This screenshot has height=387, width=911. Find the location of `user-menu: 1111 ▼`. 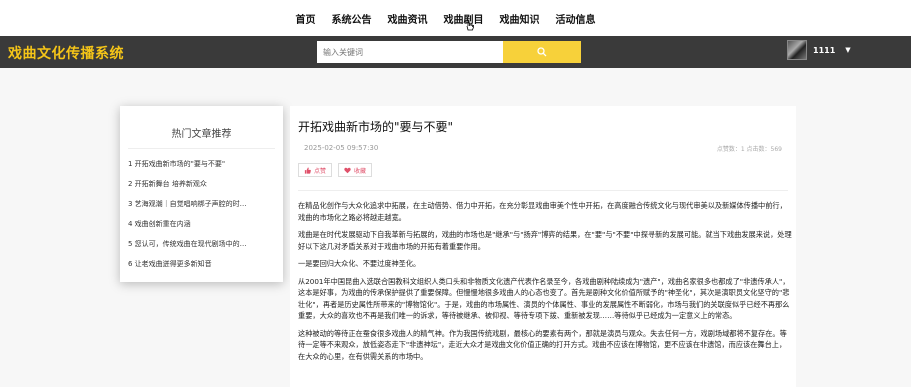

user-menu: 1111 ▼ is located at coordinates (819, 50).